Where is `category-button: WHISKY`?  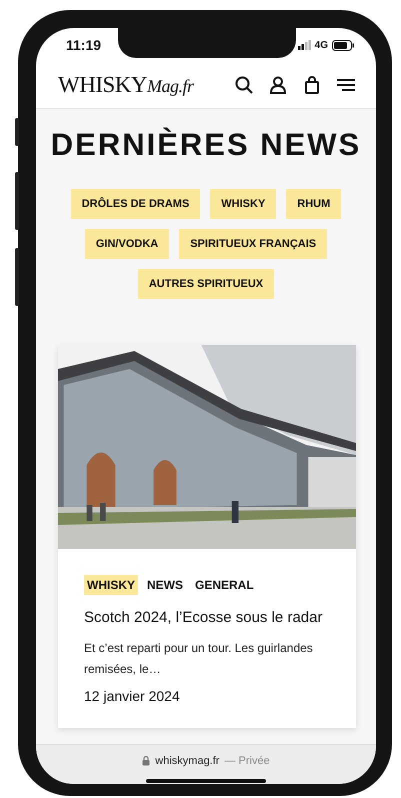
category-button: WHISKY is located at coordinates (243, 204).